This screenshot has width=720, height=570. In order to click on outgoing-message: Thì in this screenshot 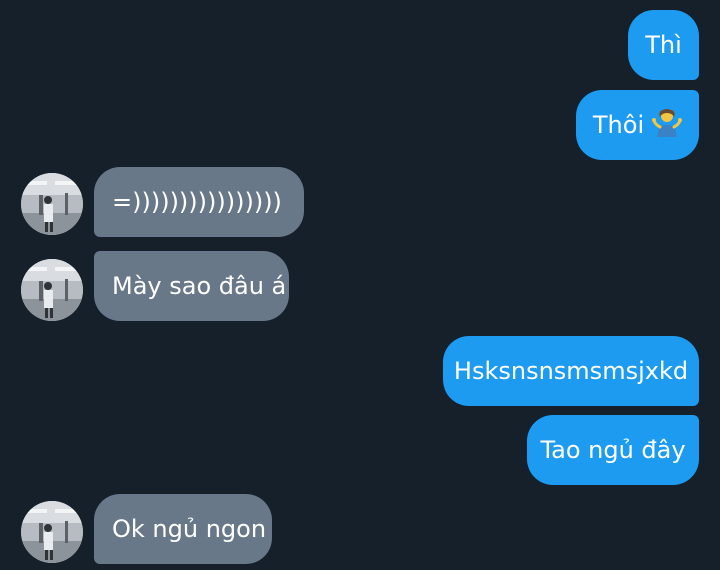, I will do `click(663, 45)`.